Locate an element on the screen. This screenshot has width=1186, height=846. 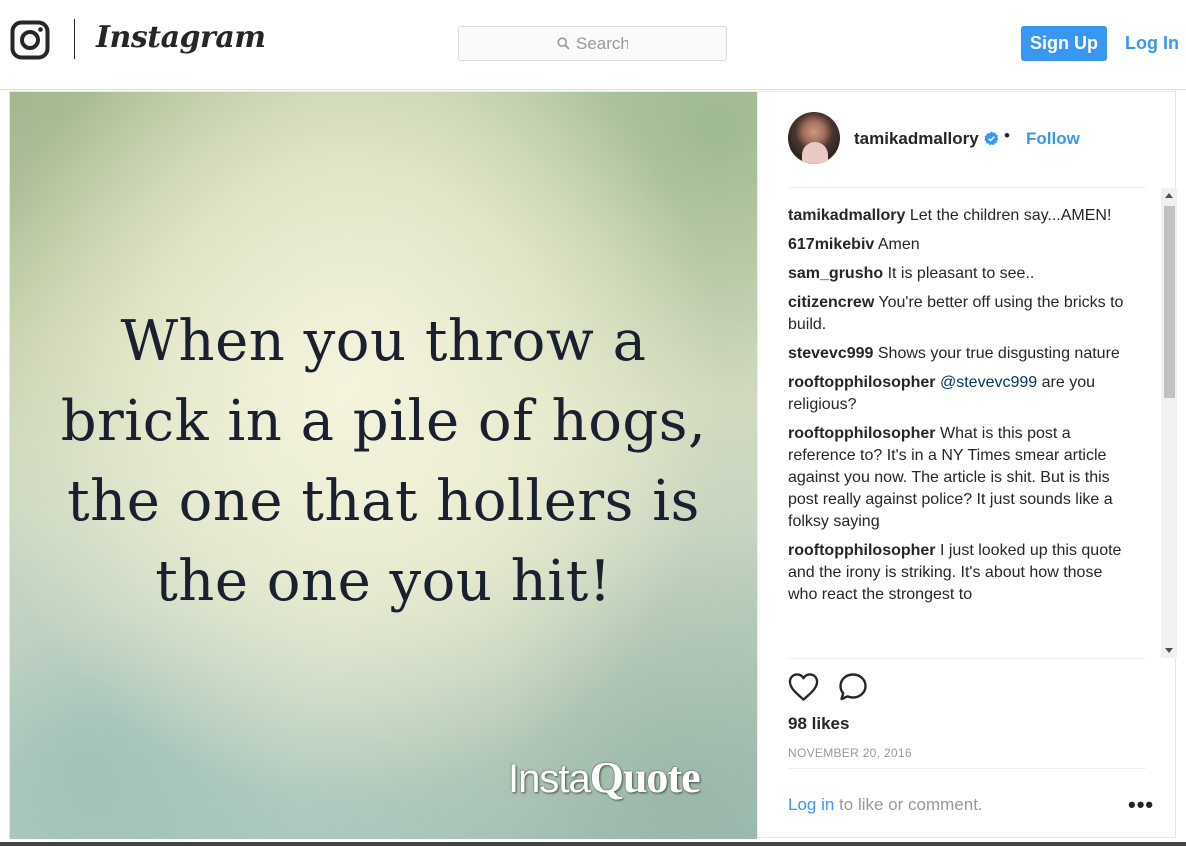
instaquote-watermark: InstaQuote is located at coordinates (604, 777).